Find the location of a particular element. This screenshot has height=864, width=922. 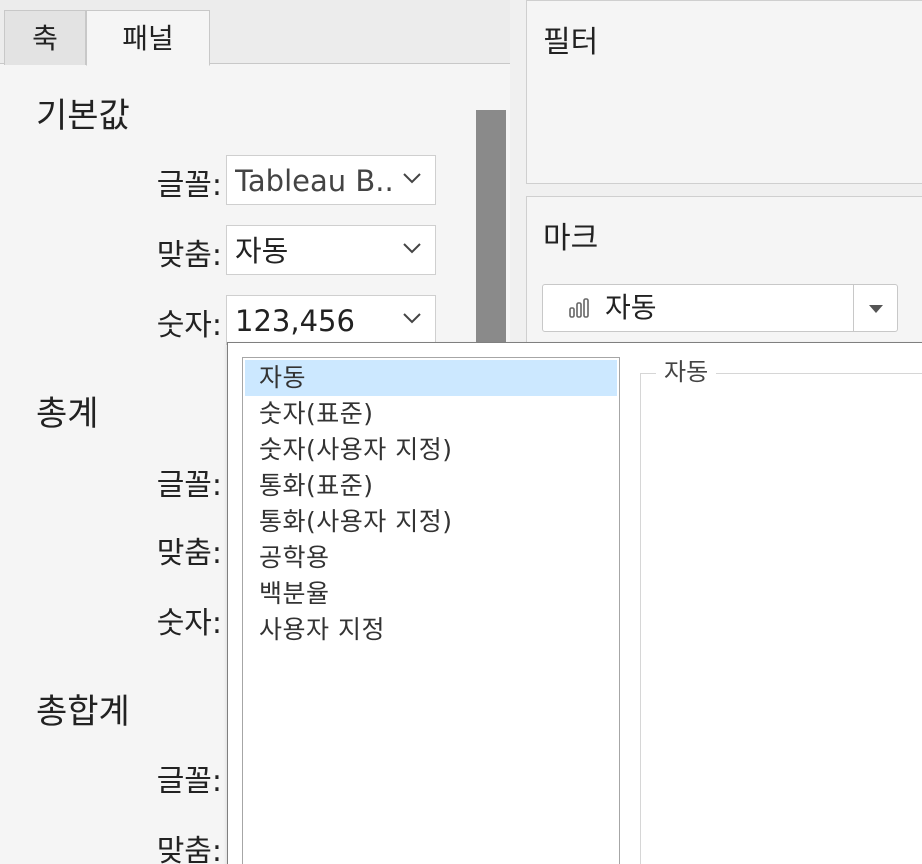

section-title-default: 기본값 is located at coordinates (83, 116).